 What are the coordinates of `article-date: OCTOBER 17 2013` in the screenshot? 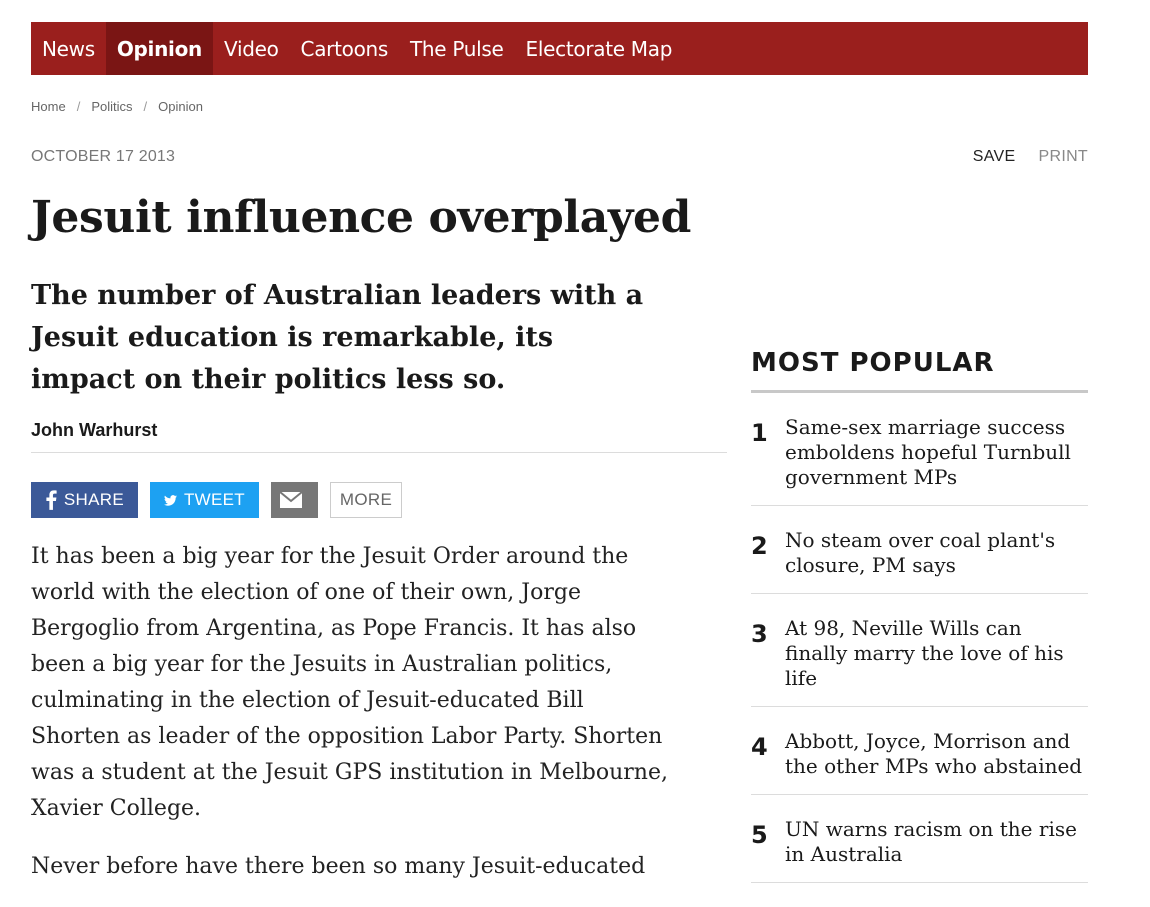 It's located at (103, 156).